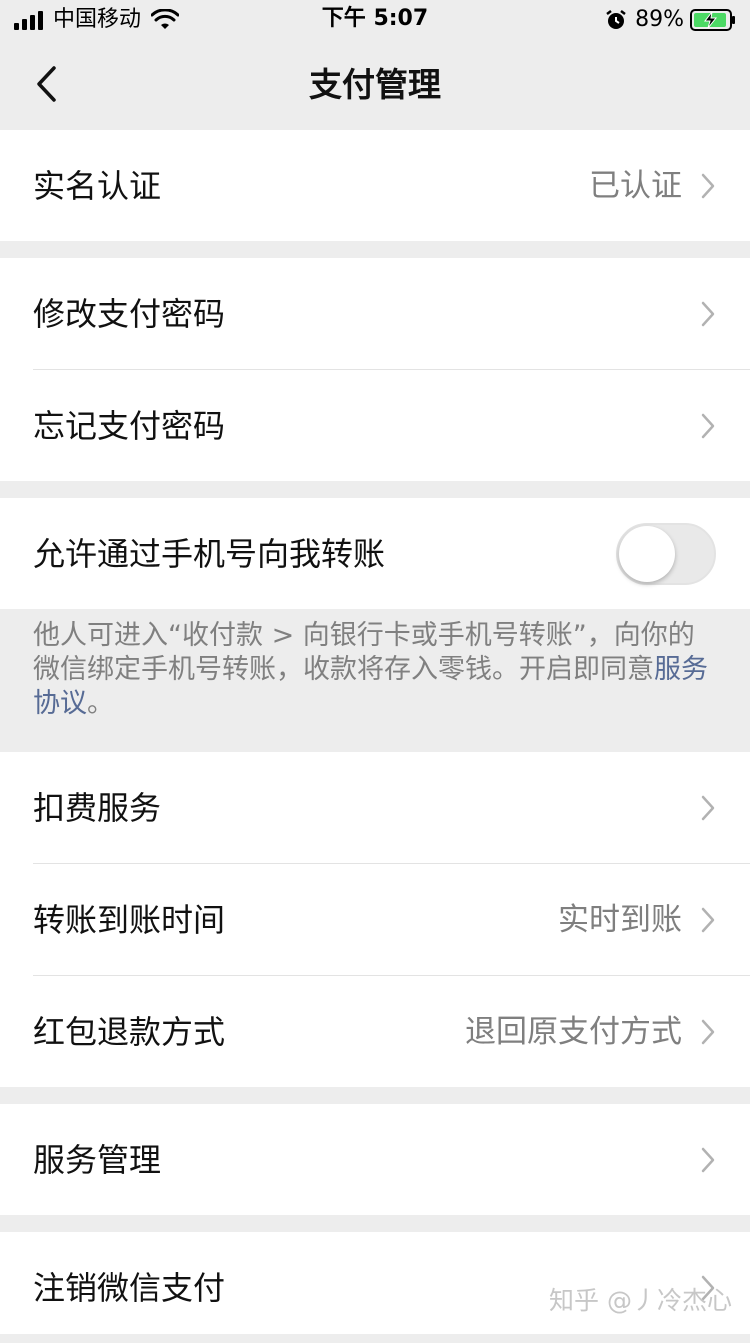  I want to click on row-red-packet-refund: 红包退款方式 退回原支付方式, so click(375, 1031).